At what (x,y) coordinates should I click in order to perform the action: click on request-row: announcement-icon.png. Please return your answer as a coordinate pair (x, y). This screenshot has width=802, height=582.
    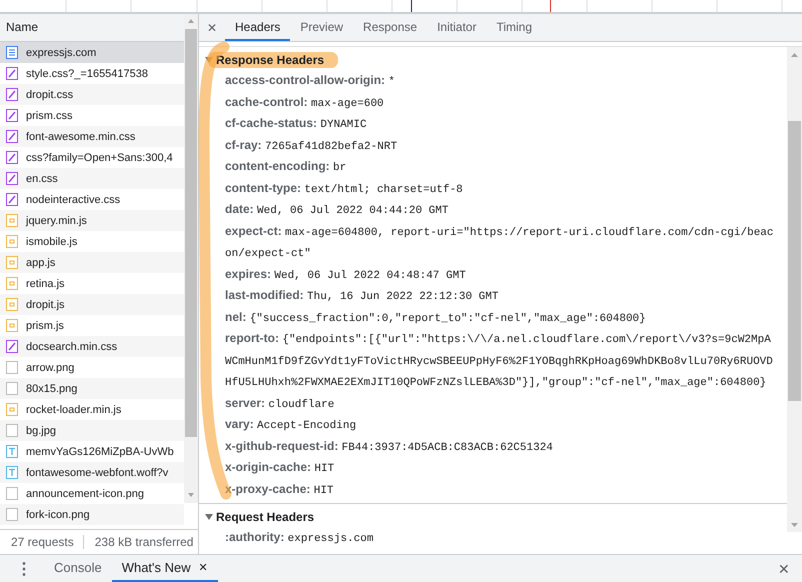
    Looking at the image, I should click on (92, 493).